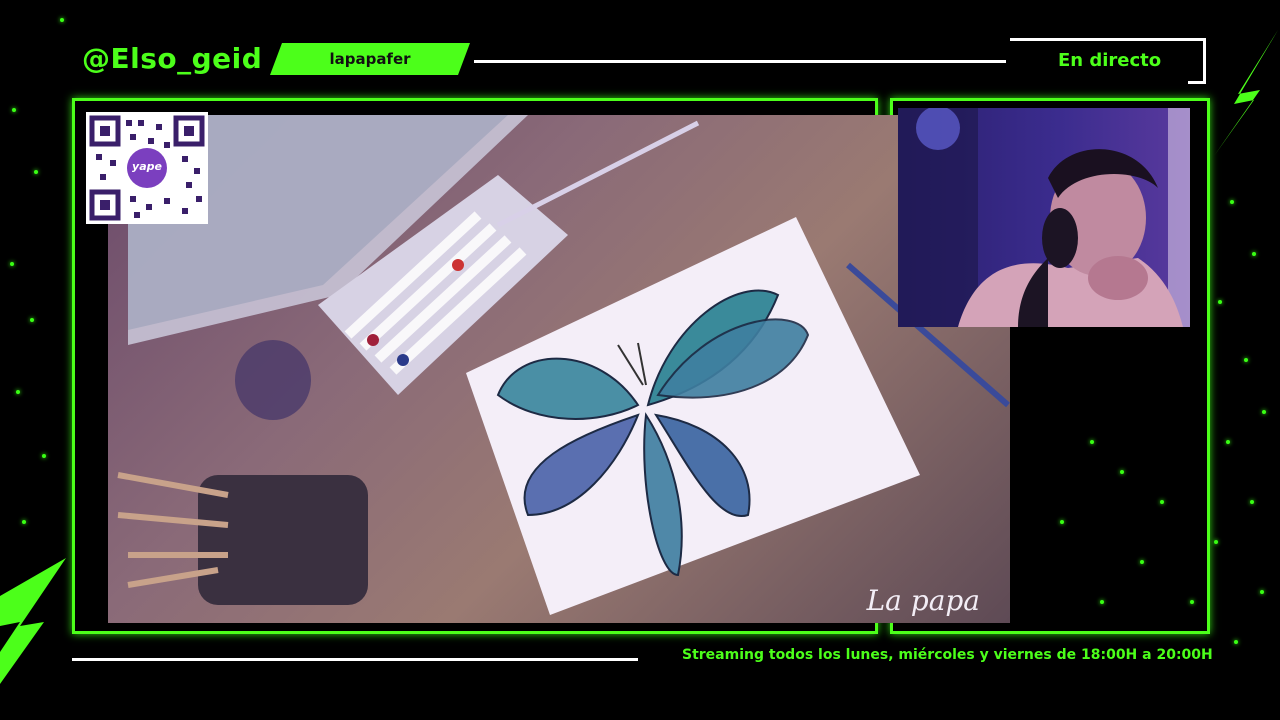 The image size is (1280, 720). What do you see at coordinates (355, 659) in the screenshot?
I see `footer-divider` at bounding box center [355, 659].